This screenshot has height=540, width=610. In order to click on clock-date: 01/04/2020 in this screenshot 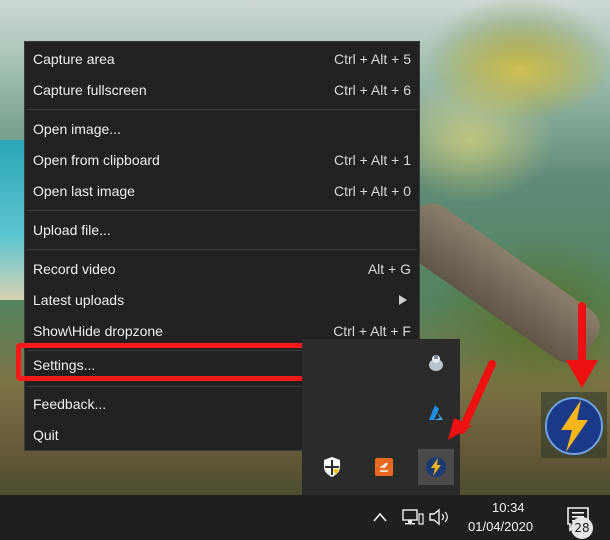, I will do `click(500, 526)`.